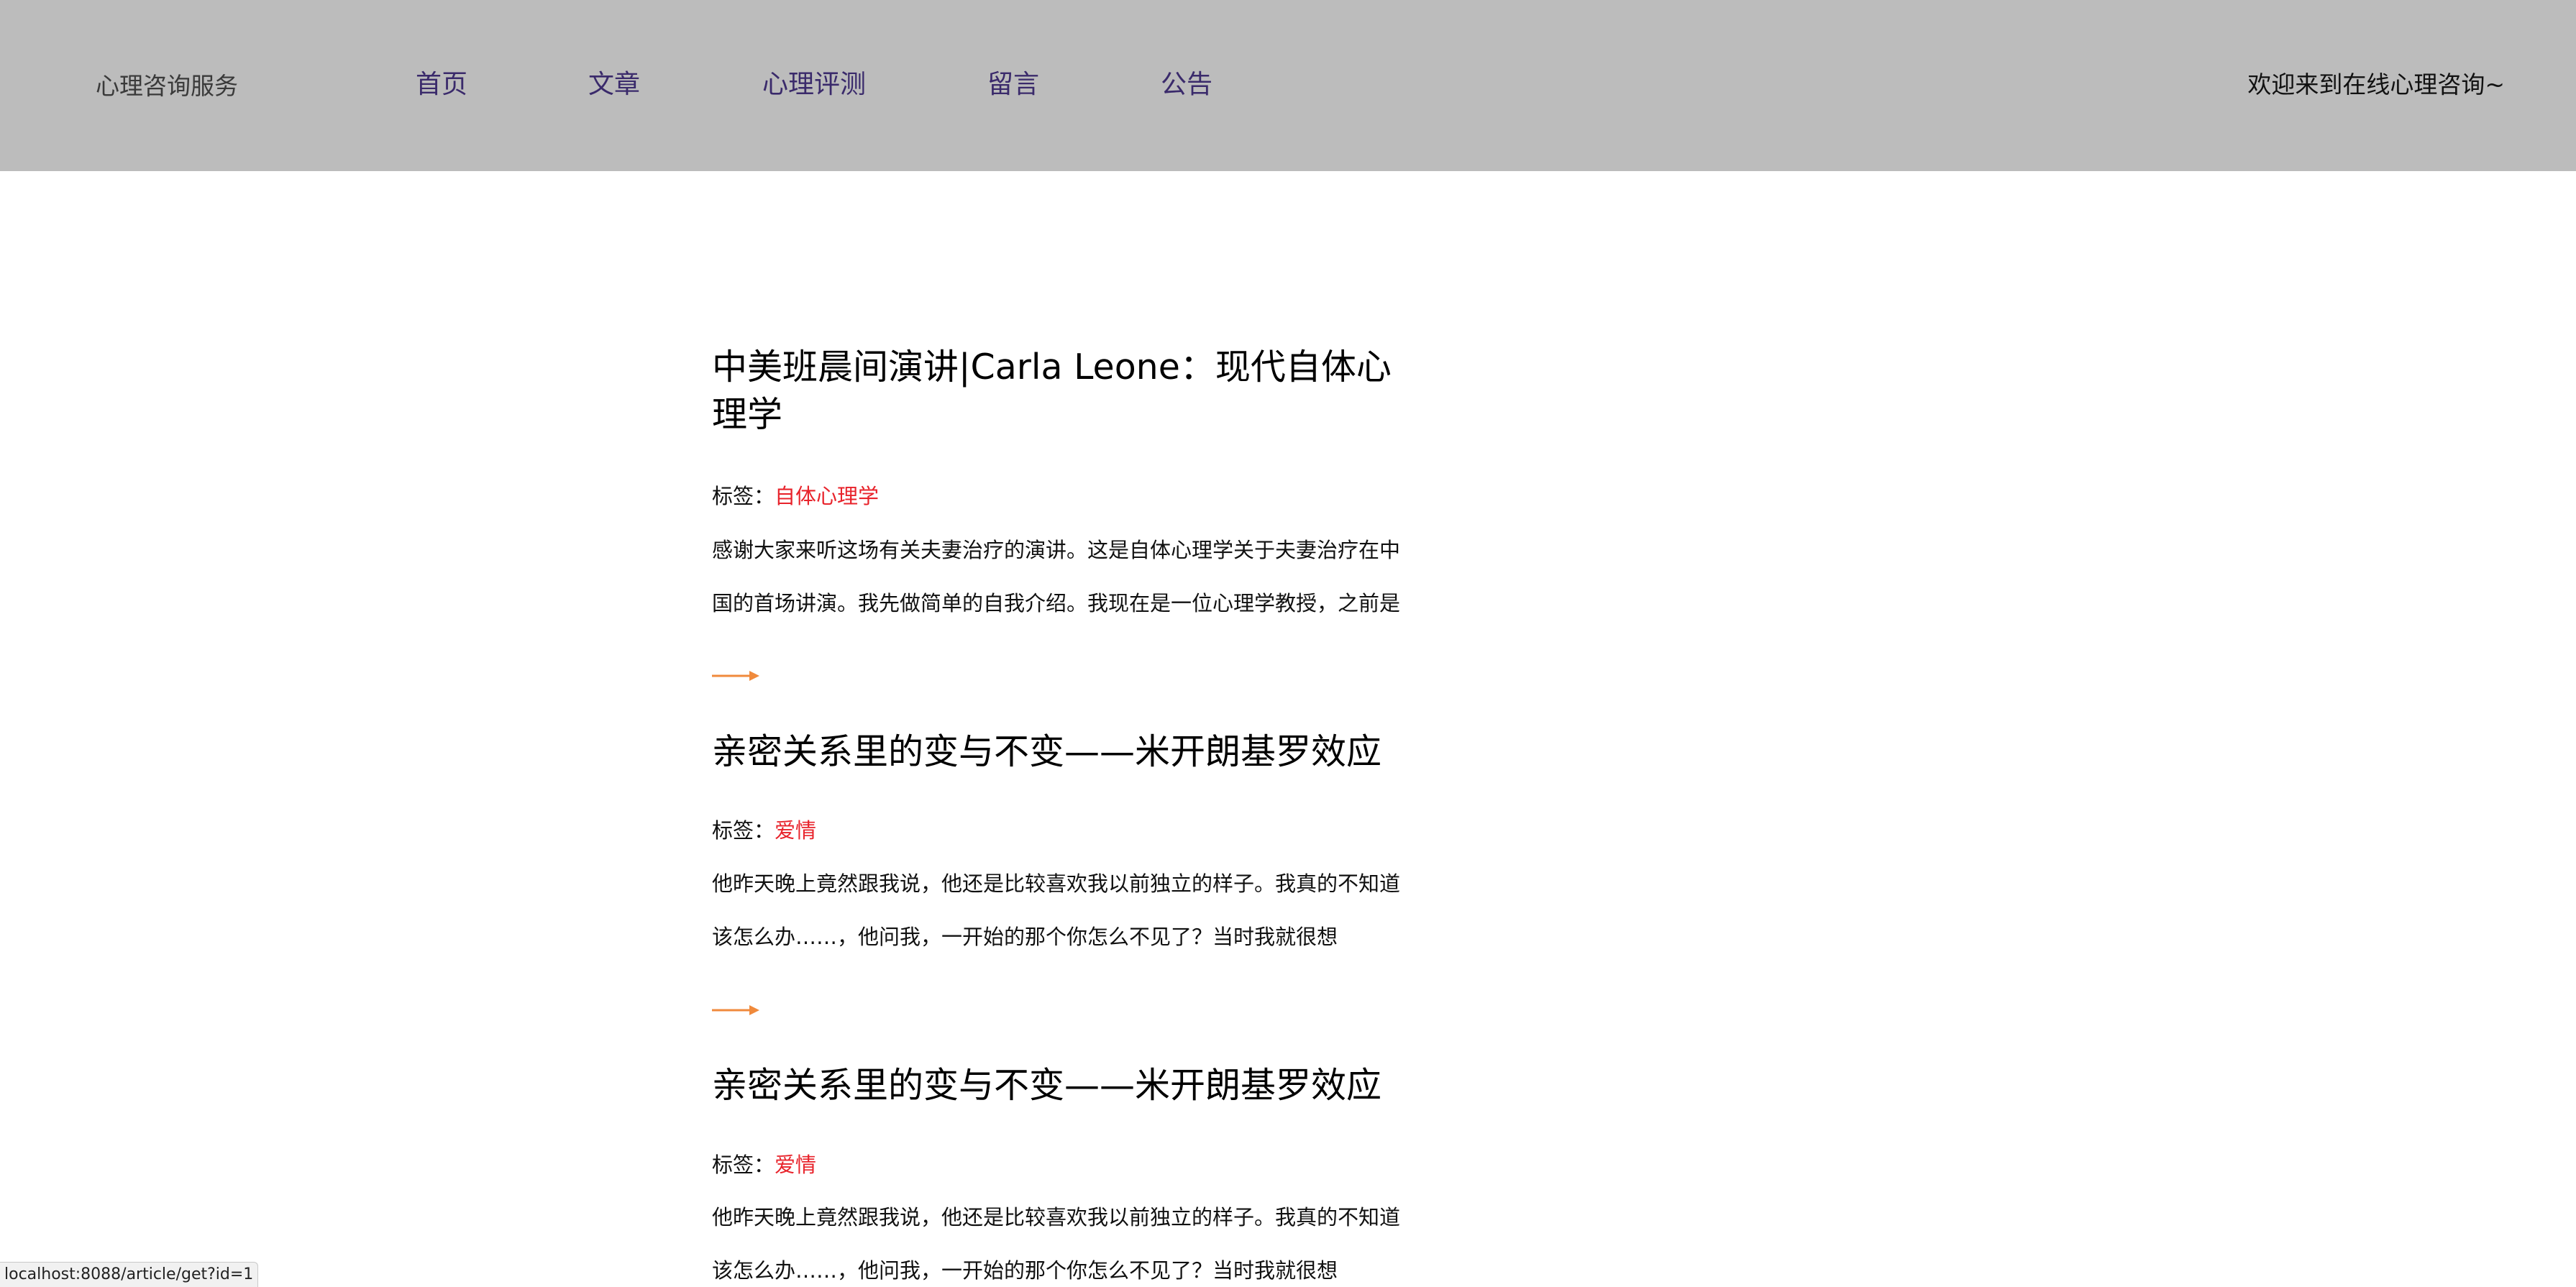  What do you see at coordinates (1013, 85) in the screenshot?
I see `nav-item-messages: 留言` at bounding box center [1013, 85].